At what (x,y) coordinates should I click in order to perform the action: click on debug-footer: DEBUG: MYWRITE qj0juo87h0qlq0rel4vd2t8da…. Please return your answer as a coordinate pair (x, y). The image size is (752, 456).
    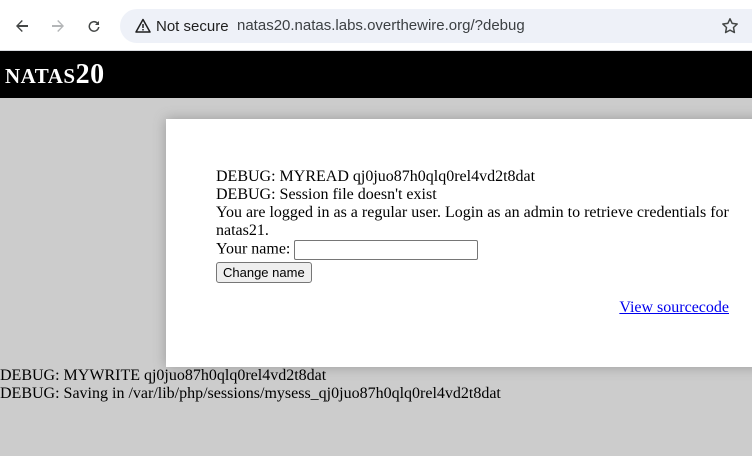
    Looking at the image, I should click on (250, 385).